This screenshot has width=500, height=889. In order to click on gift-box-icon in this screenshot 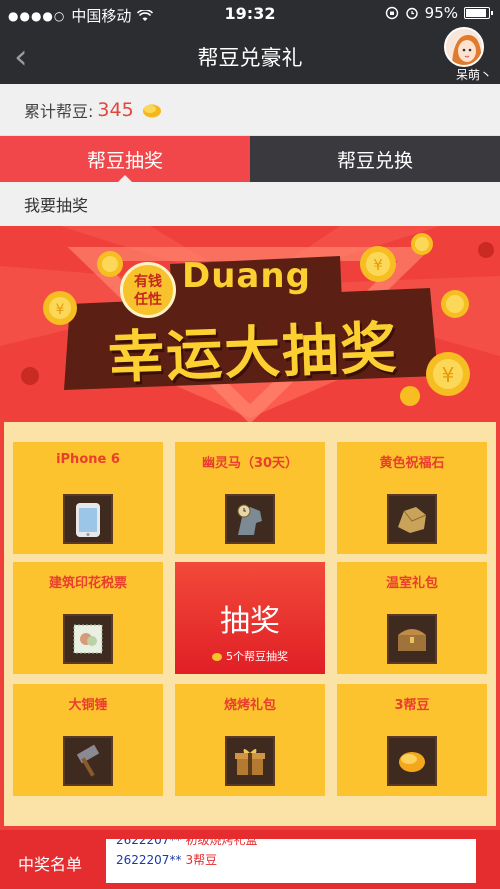, I will do `click(250, 761)`.